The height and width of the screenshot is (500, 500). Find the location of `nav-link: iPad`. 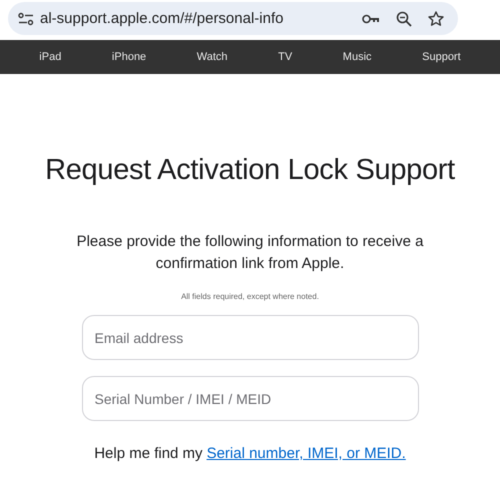

nav-link: iPad is located at coordinates (50, 57).